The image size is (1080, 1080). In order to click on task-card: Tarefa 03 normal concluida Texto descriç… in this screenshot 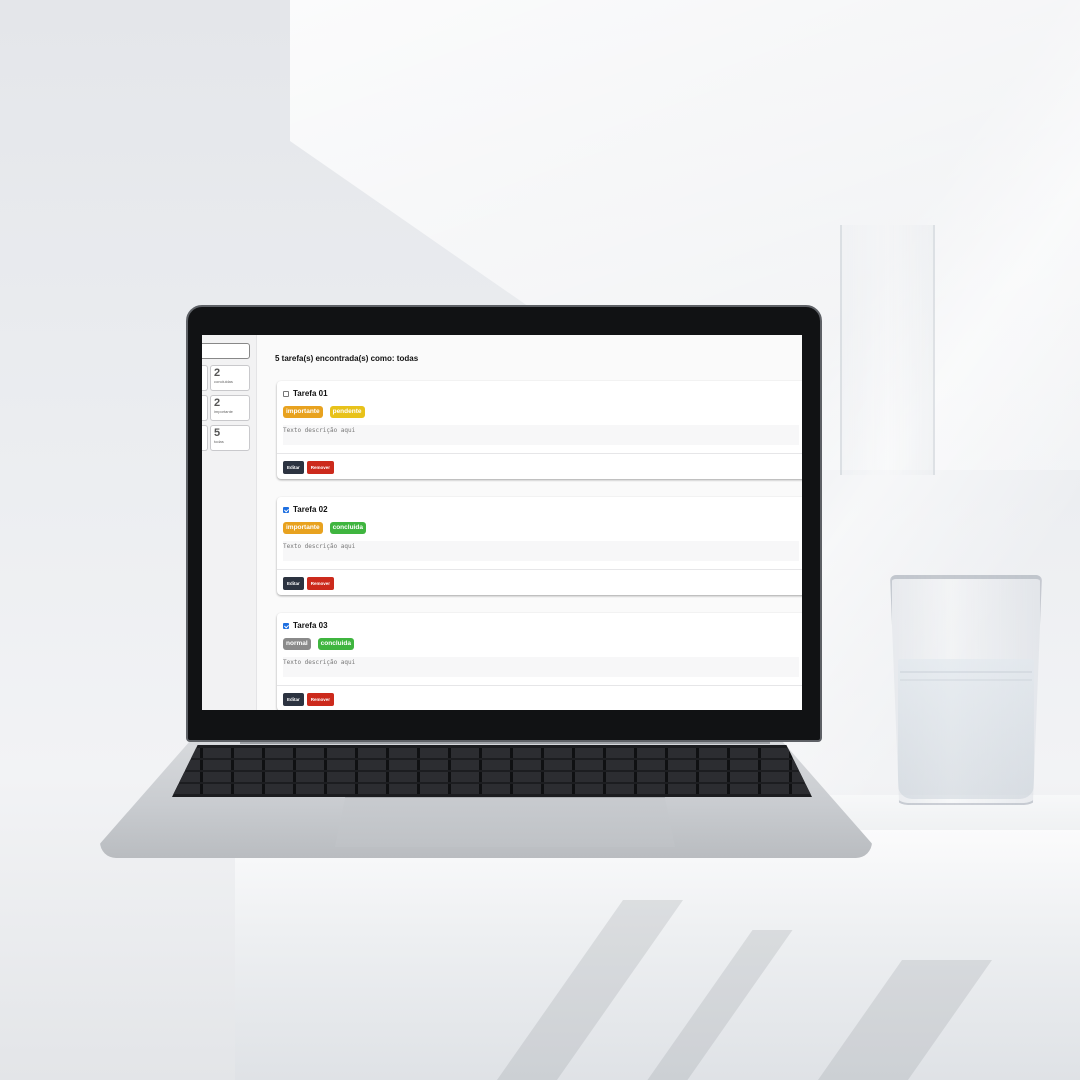, I will do `click(539, 661)`.